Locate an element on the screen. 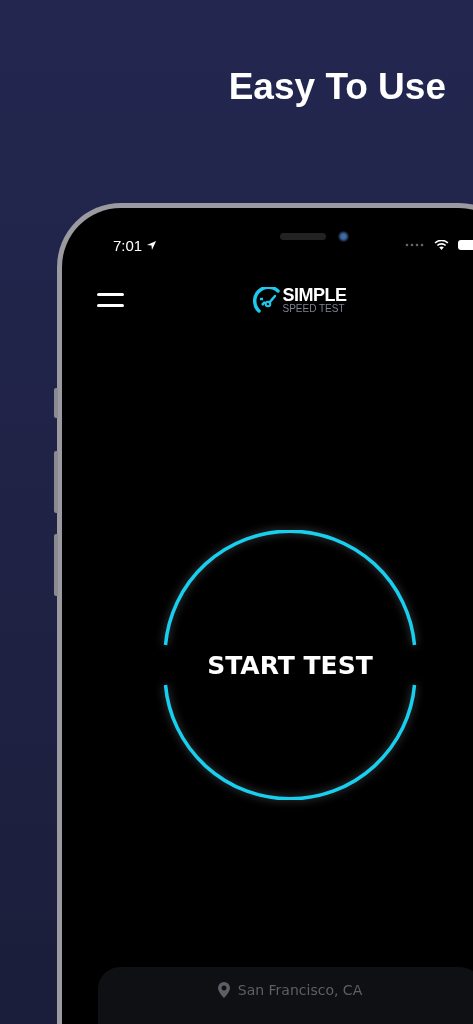 This screenshot has height=1024, width=473. signal-dots-icon is located at coordinates (415, 245).